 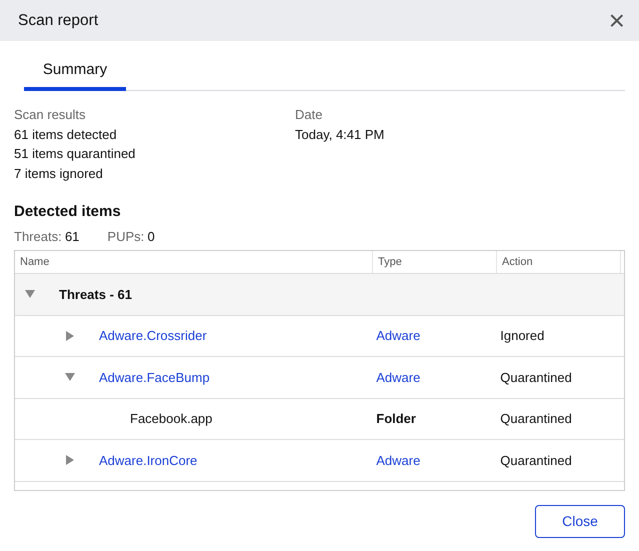 What do you see at coordinates (616, 20) in the screenshot?
I see `close-button: ×` at bounding box center [616, 20].